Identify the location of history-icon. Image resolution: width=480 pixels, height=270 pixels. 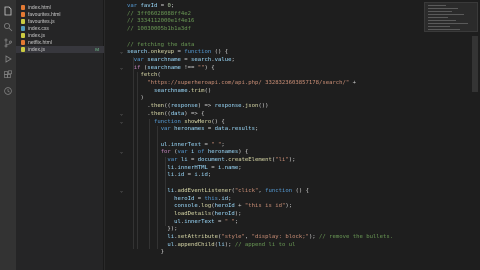
(8, 91).